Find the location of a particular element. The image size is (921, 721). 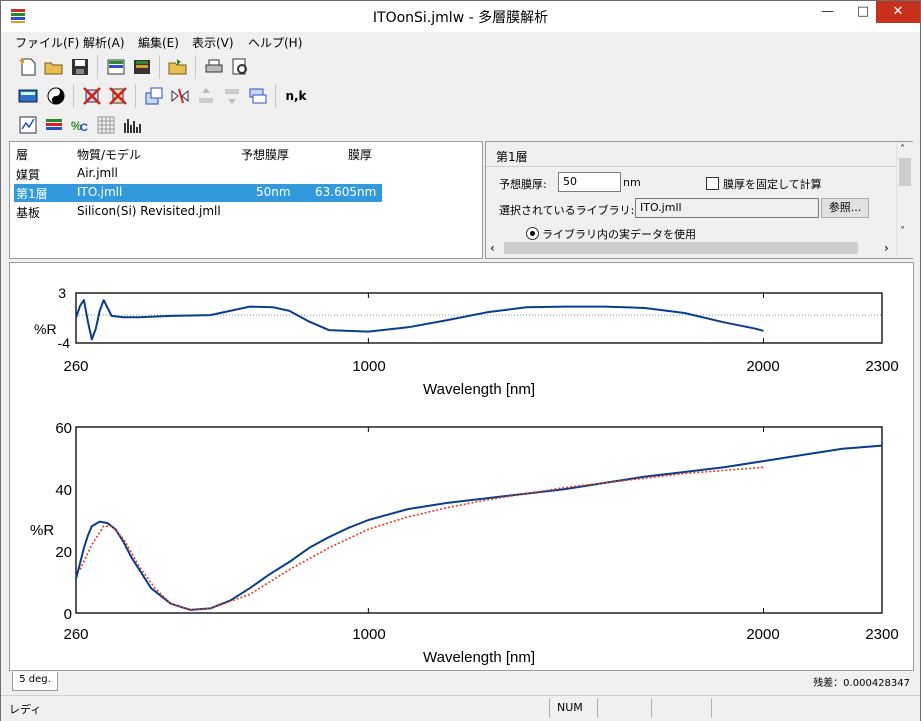

print-icon is located at coordinates (214, 67).